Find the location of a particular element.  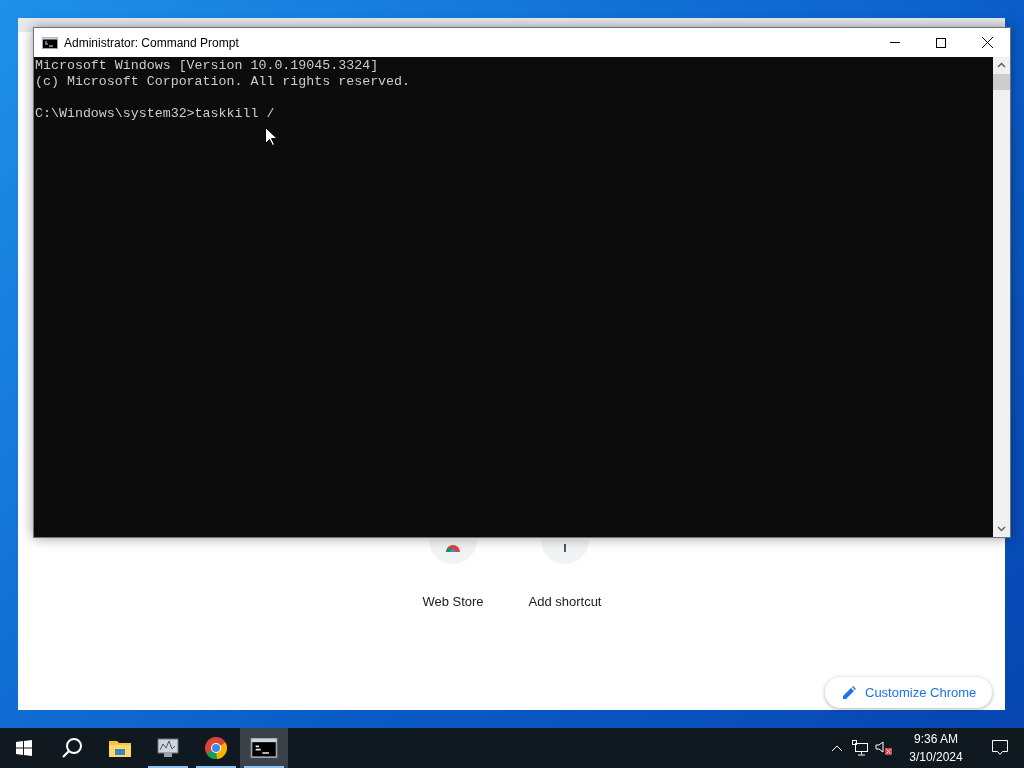

cursor-icon is located at coordinates (271, 136).